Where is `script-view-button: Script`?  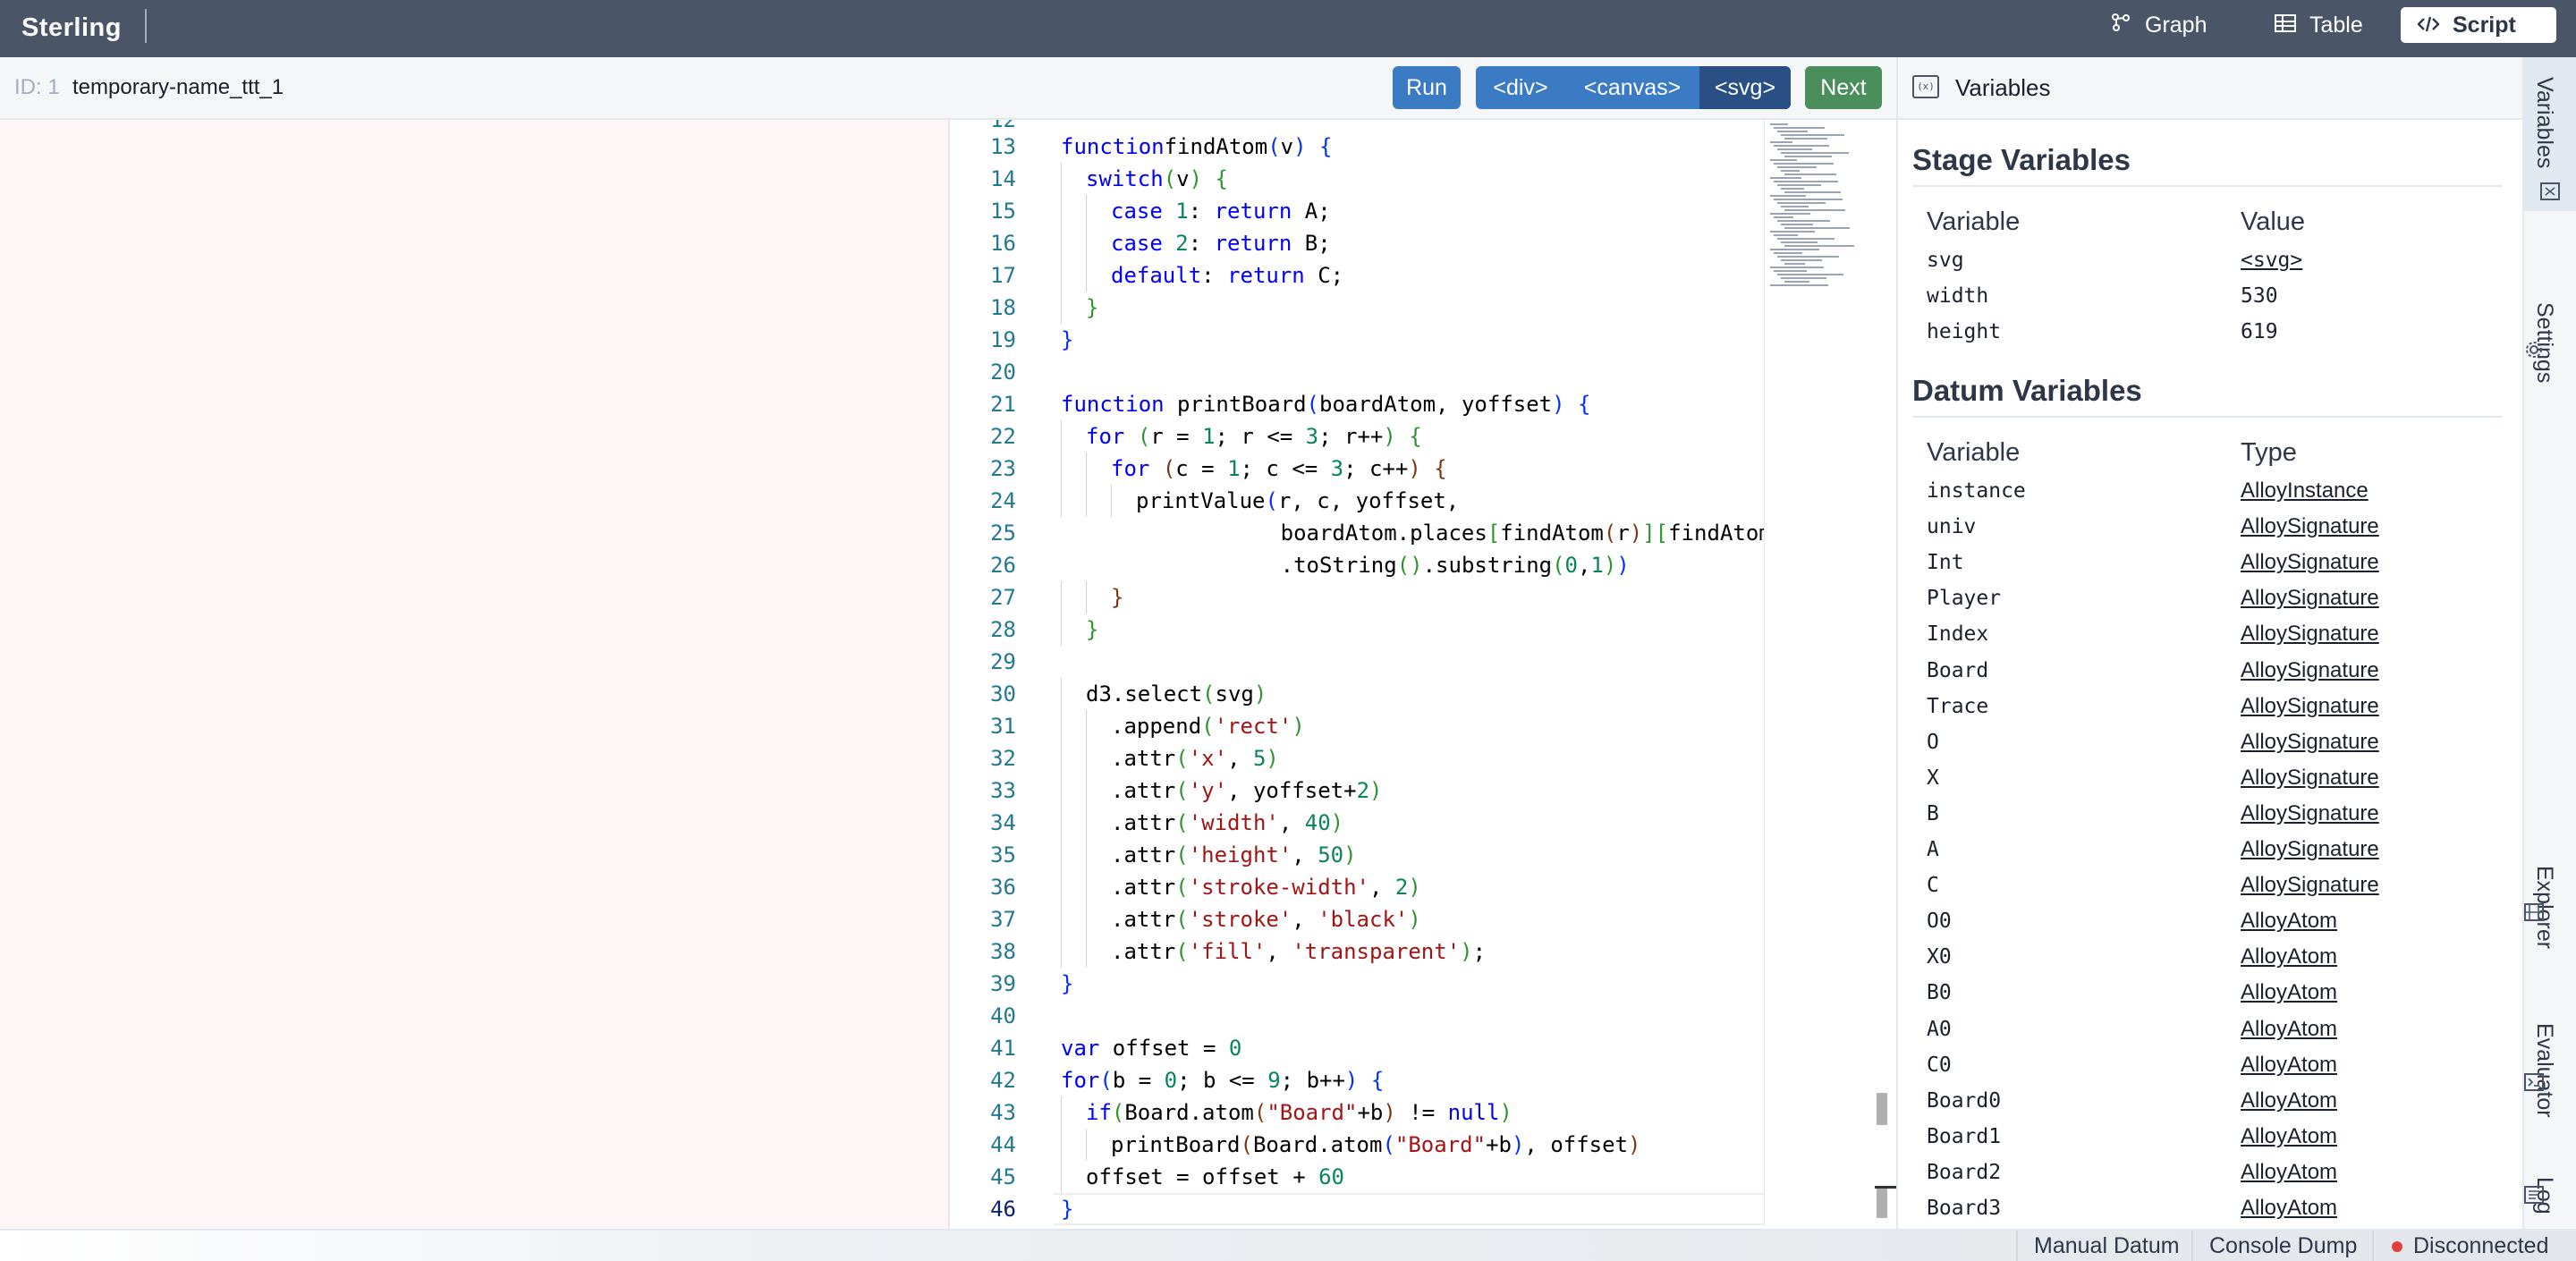 script-view-button: Script is located at coordinates (2478, 25).